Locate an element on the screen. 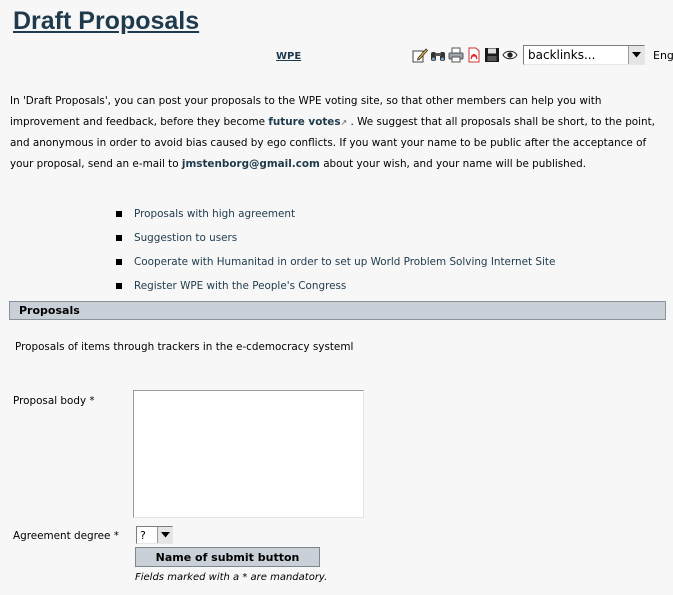  link-register-peoples-congress: Register WPE with the People's Congress is located at coordinates (240, 286).